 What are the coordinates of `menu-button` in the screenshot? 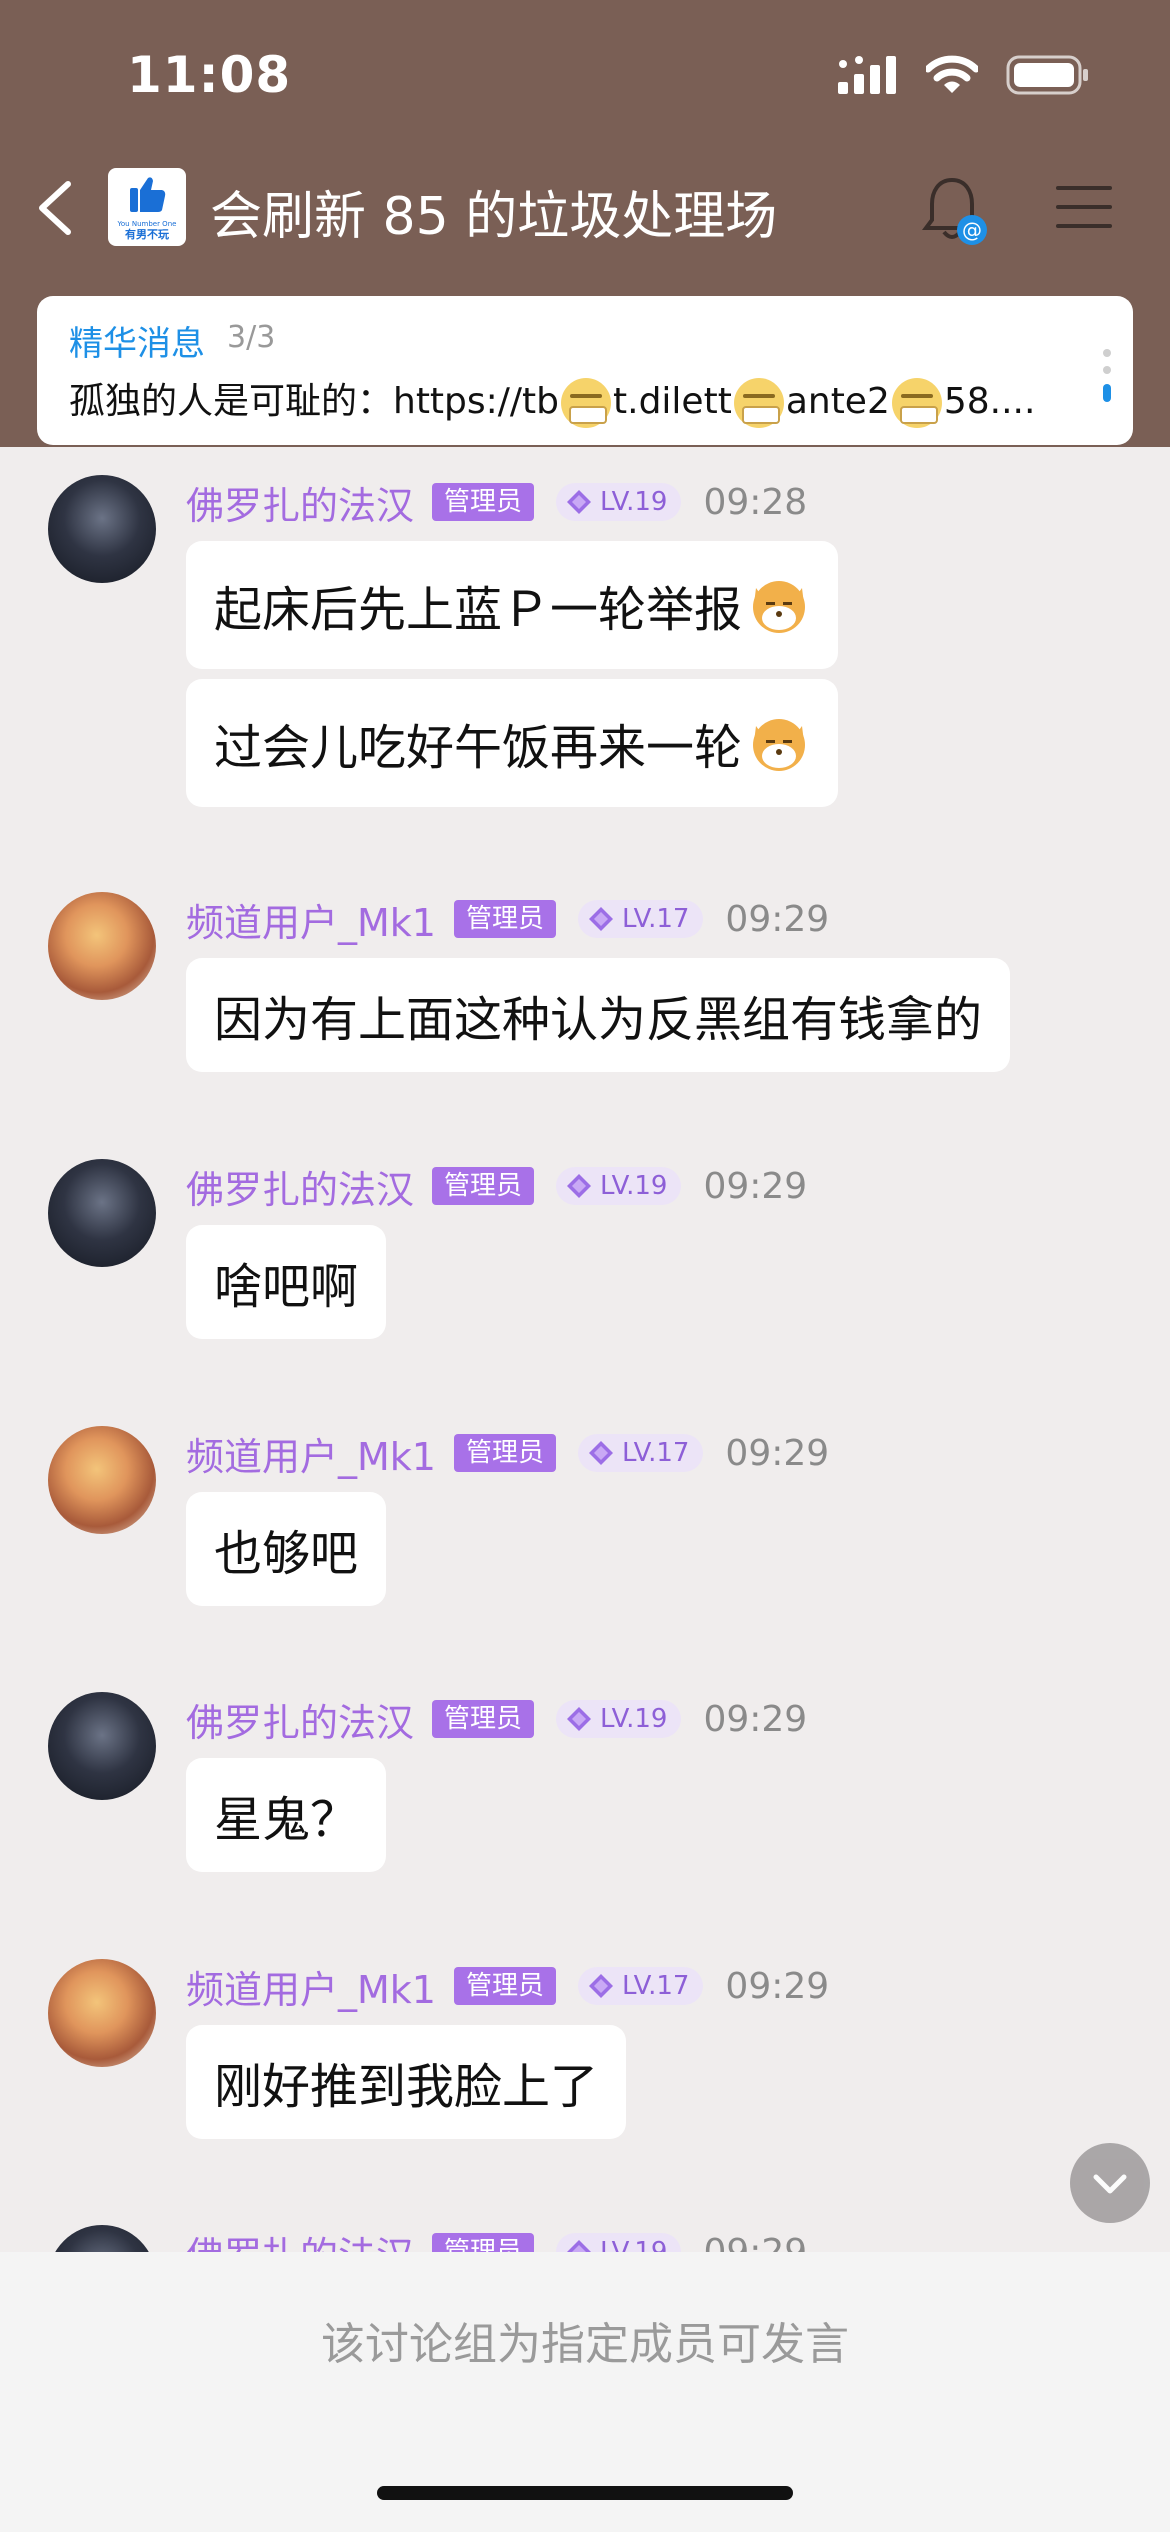 It's located at (1084, 207).